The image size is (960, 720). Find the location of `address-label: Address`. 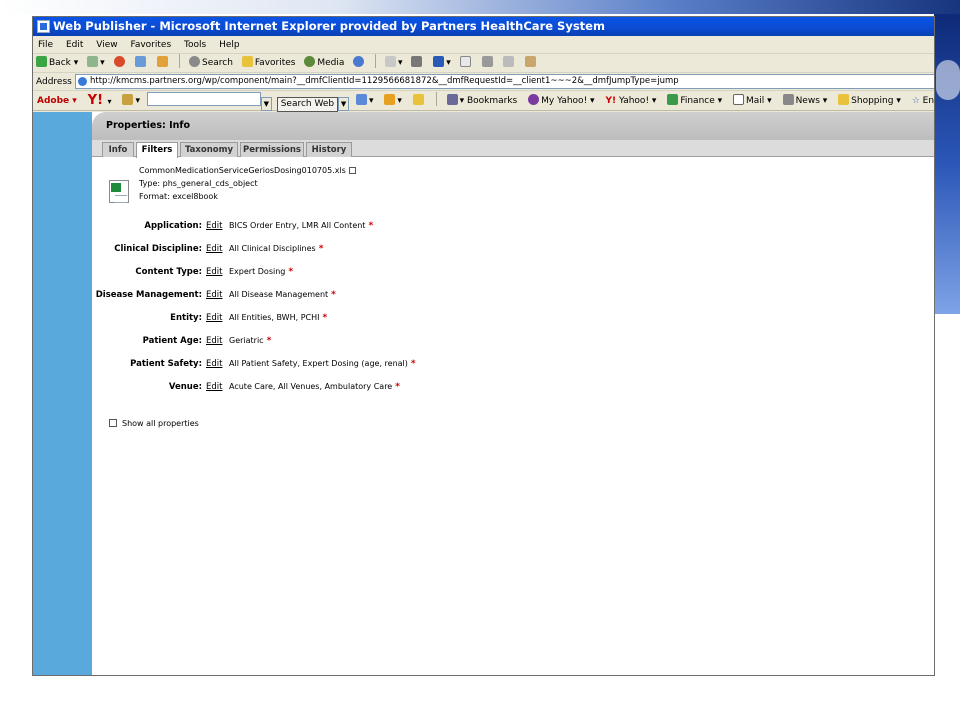

address-label: Address is located at coordinates (54, 82).